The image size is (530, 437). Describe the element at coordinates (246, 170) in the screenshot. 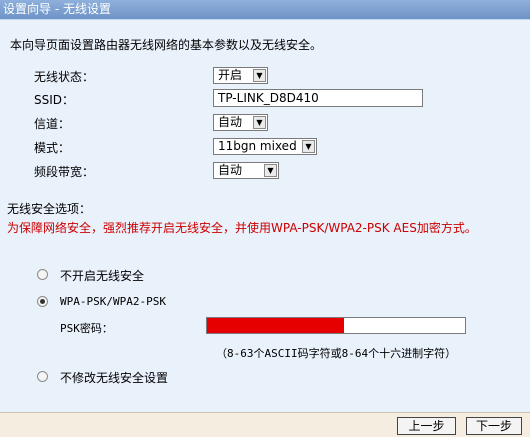

I see `bandwidth-select: 自动 ▼` at that location.